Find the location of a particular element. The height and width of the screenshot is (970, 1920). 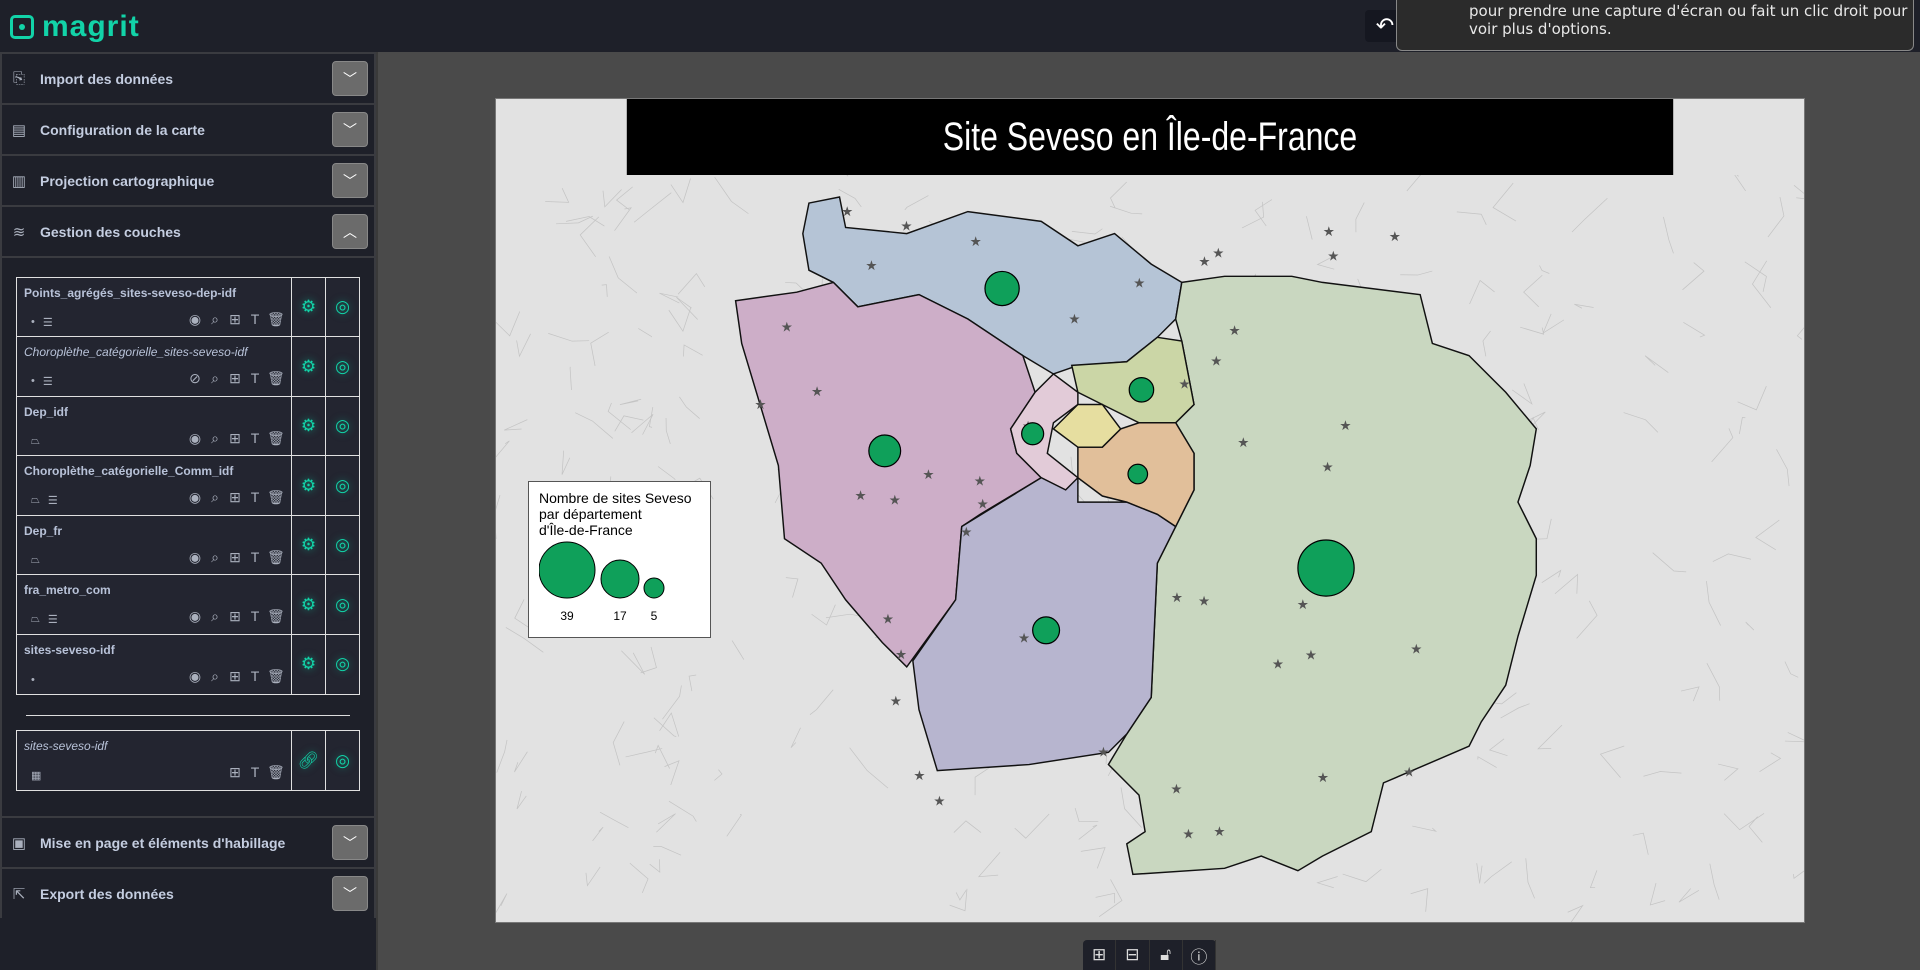

zoom-in-button: ⊞ is located at coordinates (1100, 955).